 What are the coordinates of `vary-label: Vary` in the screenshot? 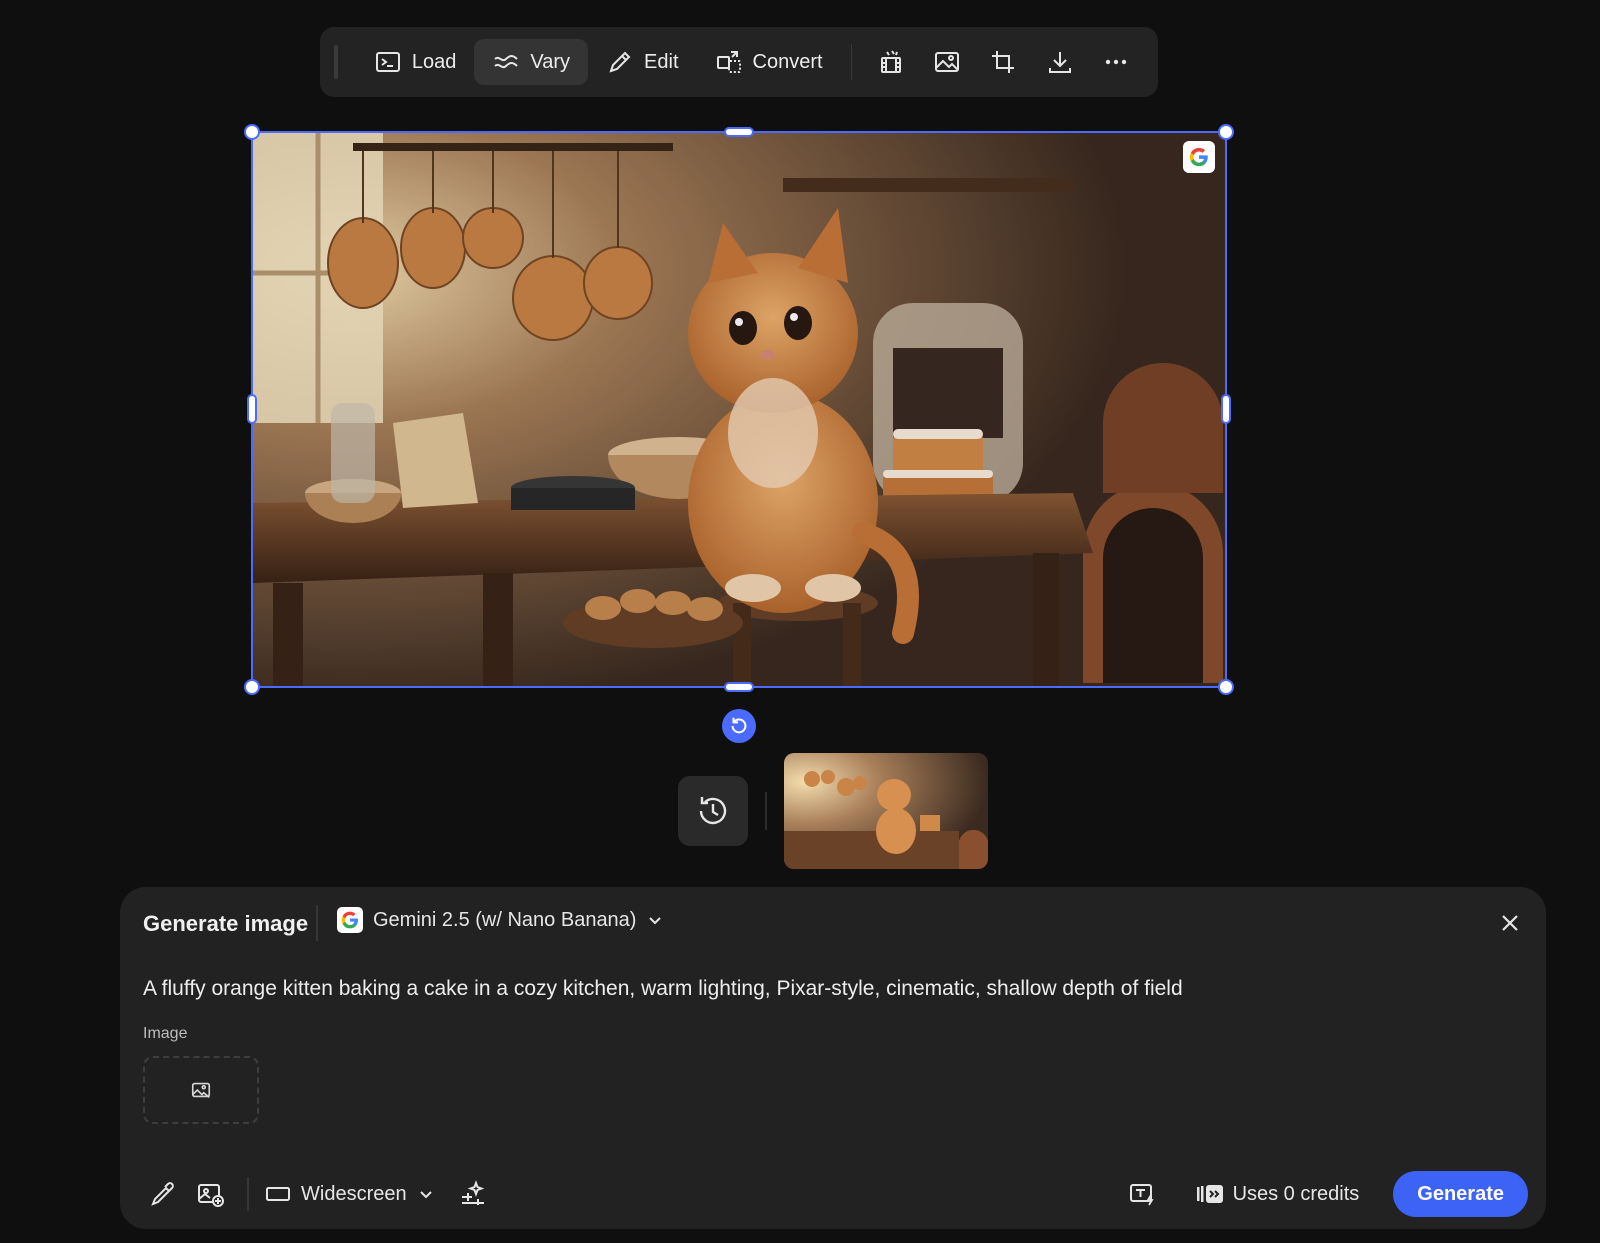 It's located at (550, 61).